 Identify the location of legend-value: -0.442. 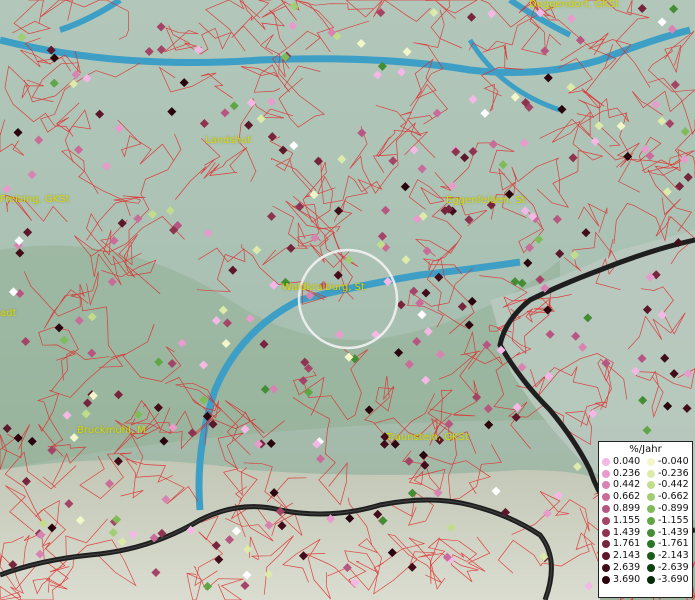
(673, 485).